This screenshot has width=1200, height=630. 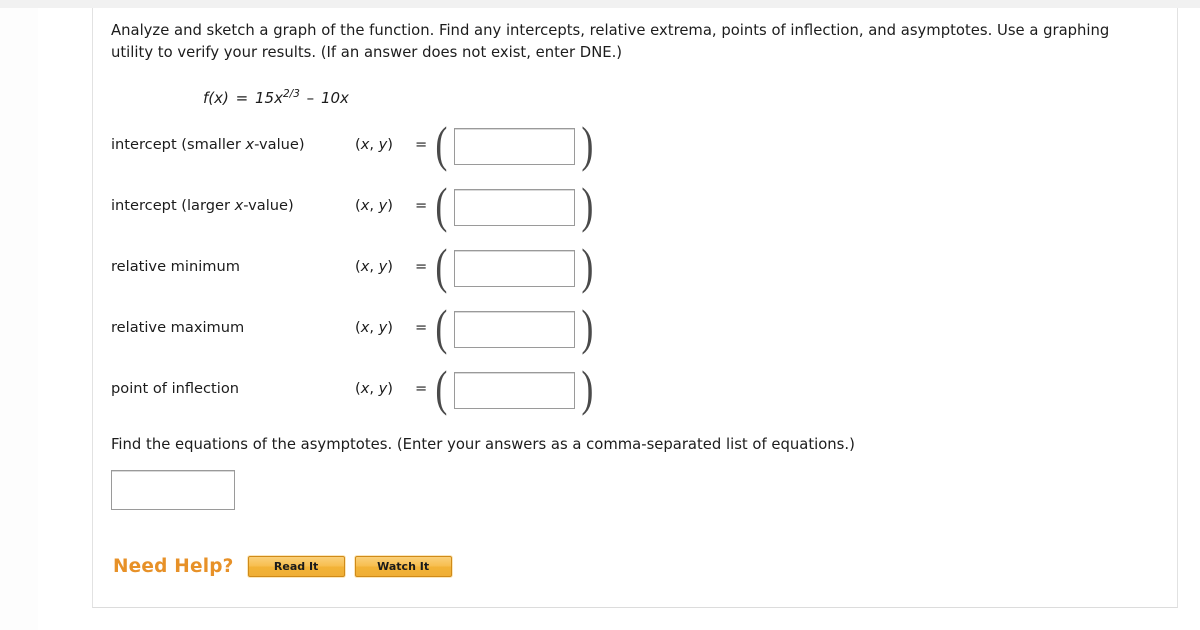 I want to click on need-help-label: Need Help?, so click(x=173, y=566).